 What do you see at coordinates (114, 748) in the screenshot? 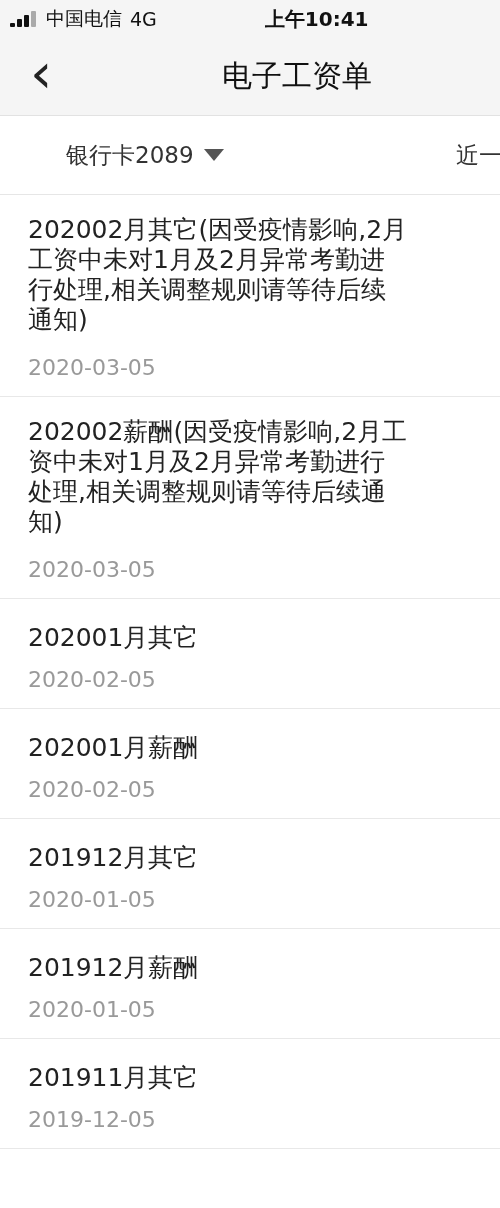
I see `payslip-title: 202001月薪酬` at bounding box center [114, 748].